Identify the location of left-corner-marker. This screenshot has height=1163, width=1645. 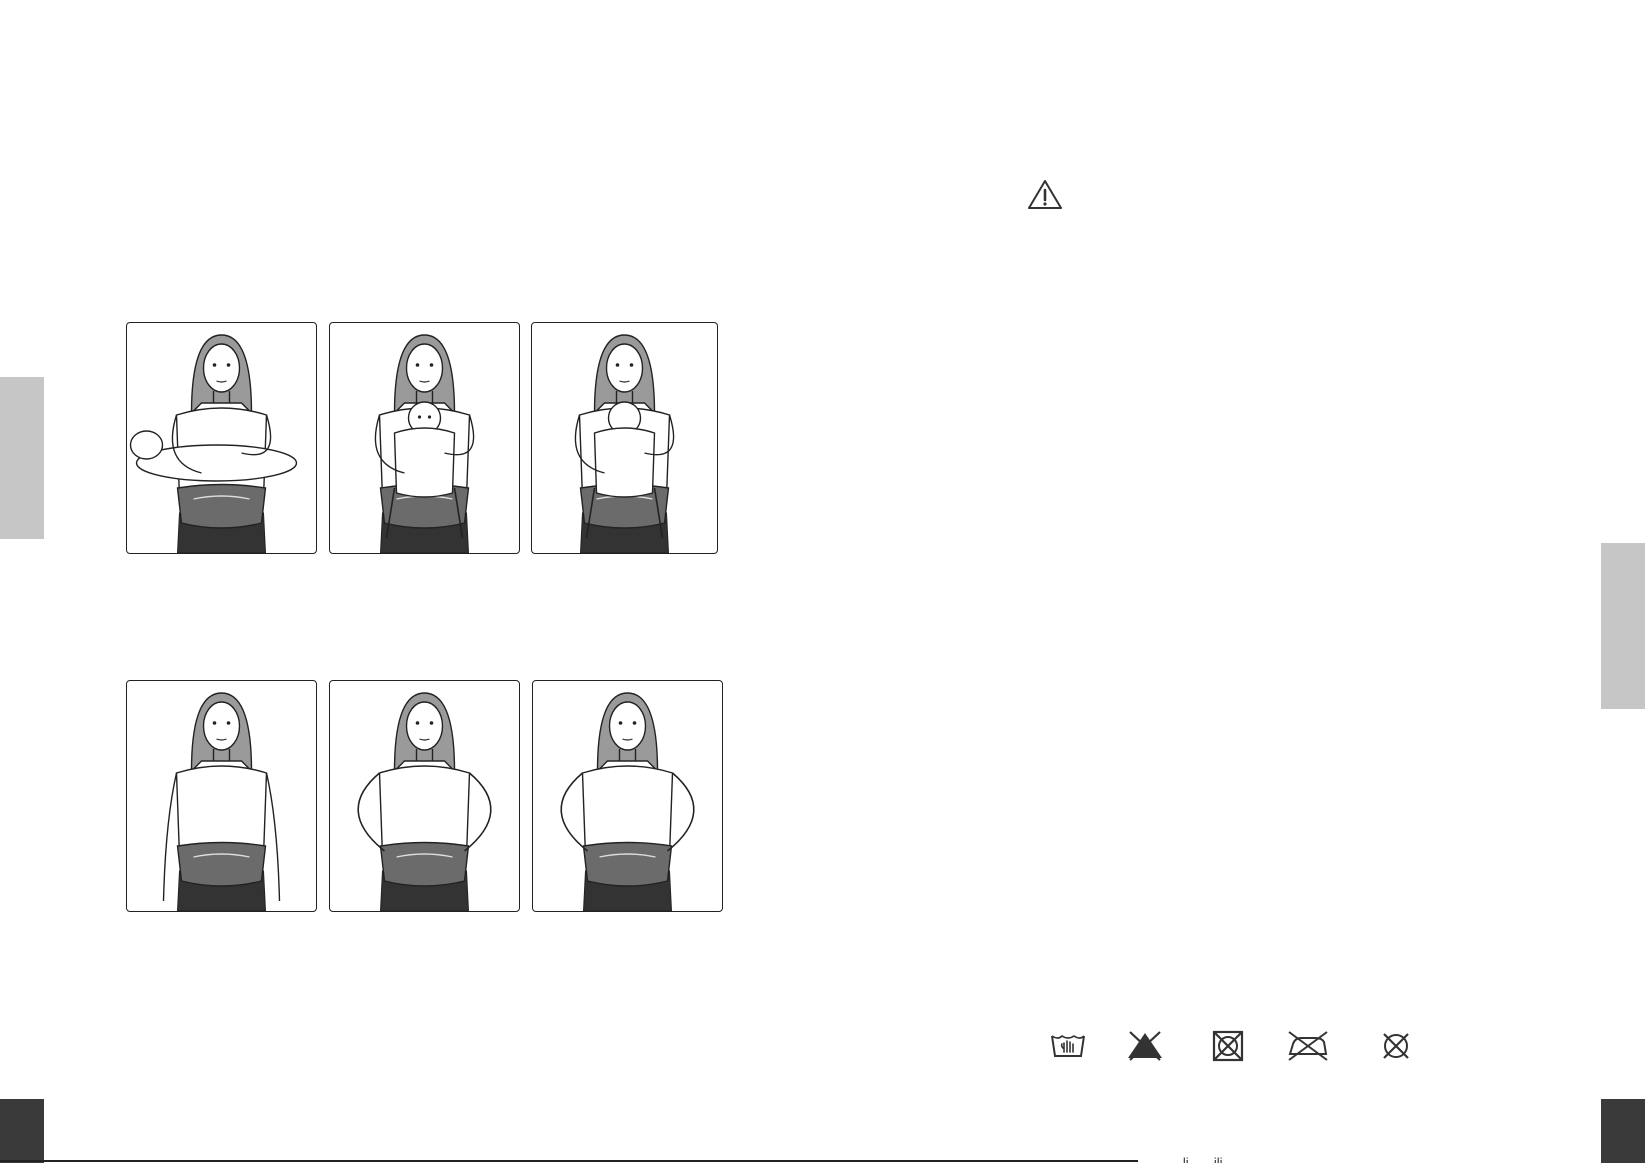
(22, 1131).